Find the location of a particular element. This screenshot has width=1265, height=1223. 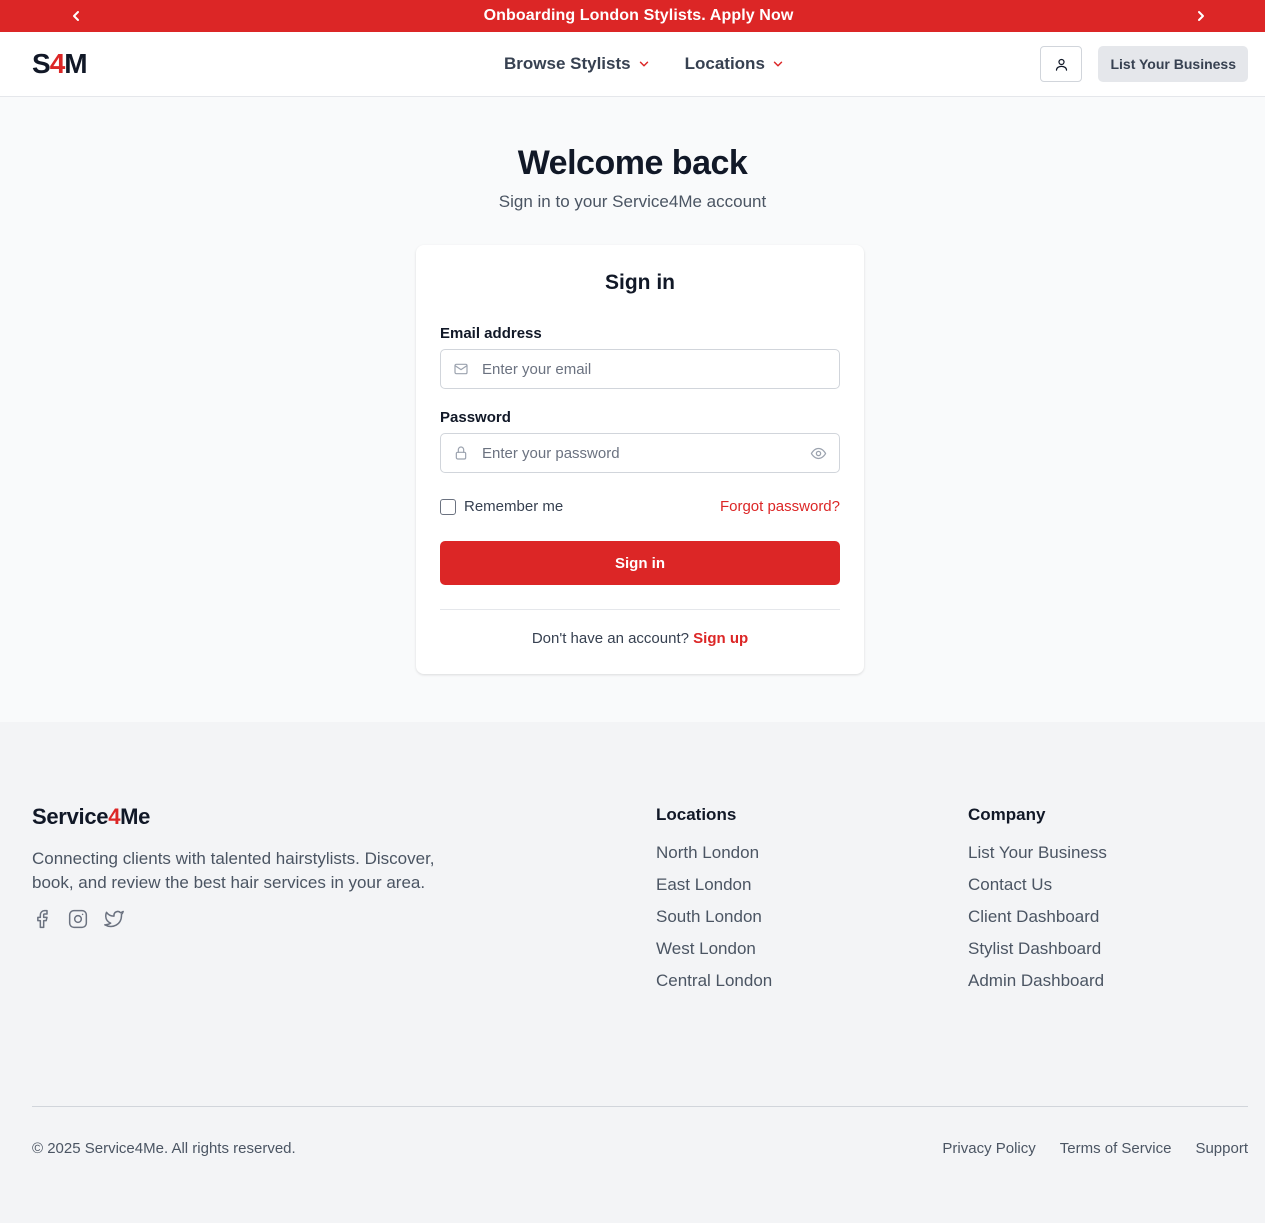

privacy-policy-link: Privacy Policy is located at coordinates (988, 1148).